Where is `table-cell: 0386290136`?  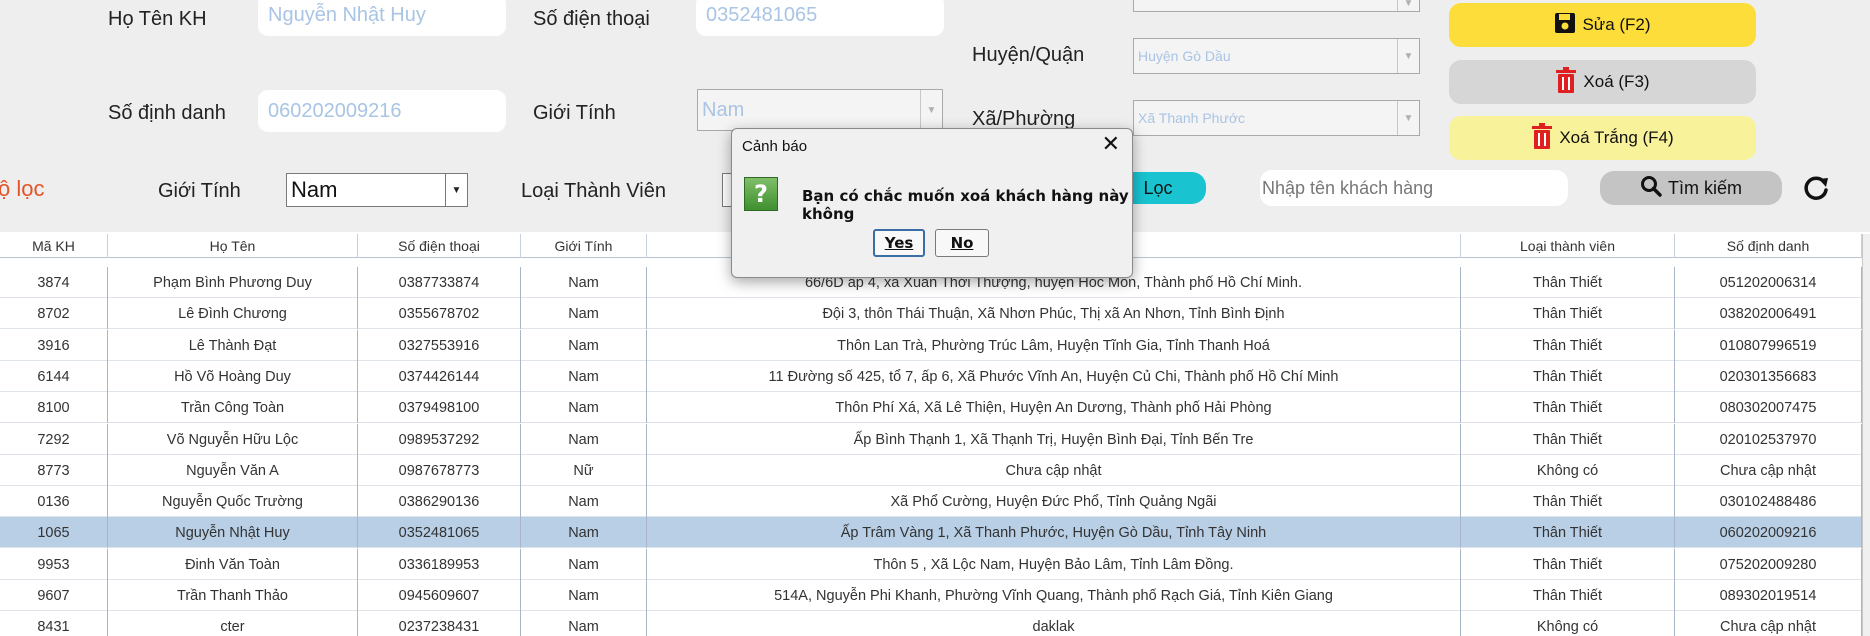 table-cell: 0386290136 is located at coordinates (439, 501).